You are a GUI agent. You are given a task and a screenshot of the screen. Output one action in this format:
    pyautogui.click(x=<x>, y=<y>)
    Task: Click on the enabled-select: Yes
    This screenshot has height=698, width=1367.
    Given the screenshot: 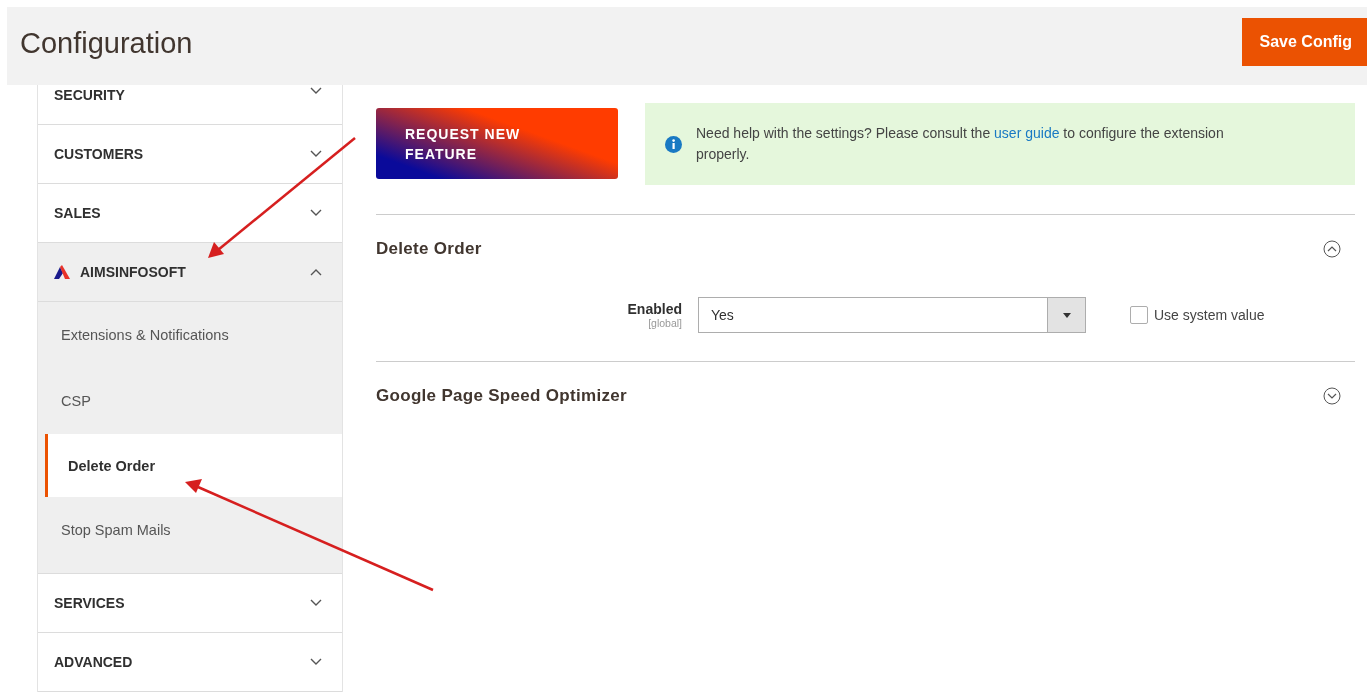 What is the action you would take?
    pyautogui.click(x=892, y=315)
    